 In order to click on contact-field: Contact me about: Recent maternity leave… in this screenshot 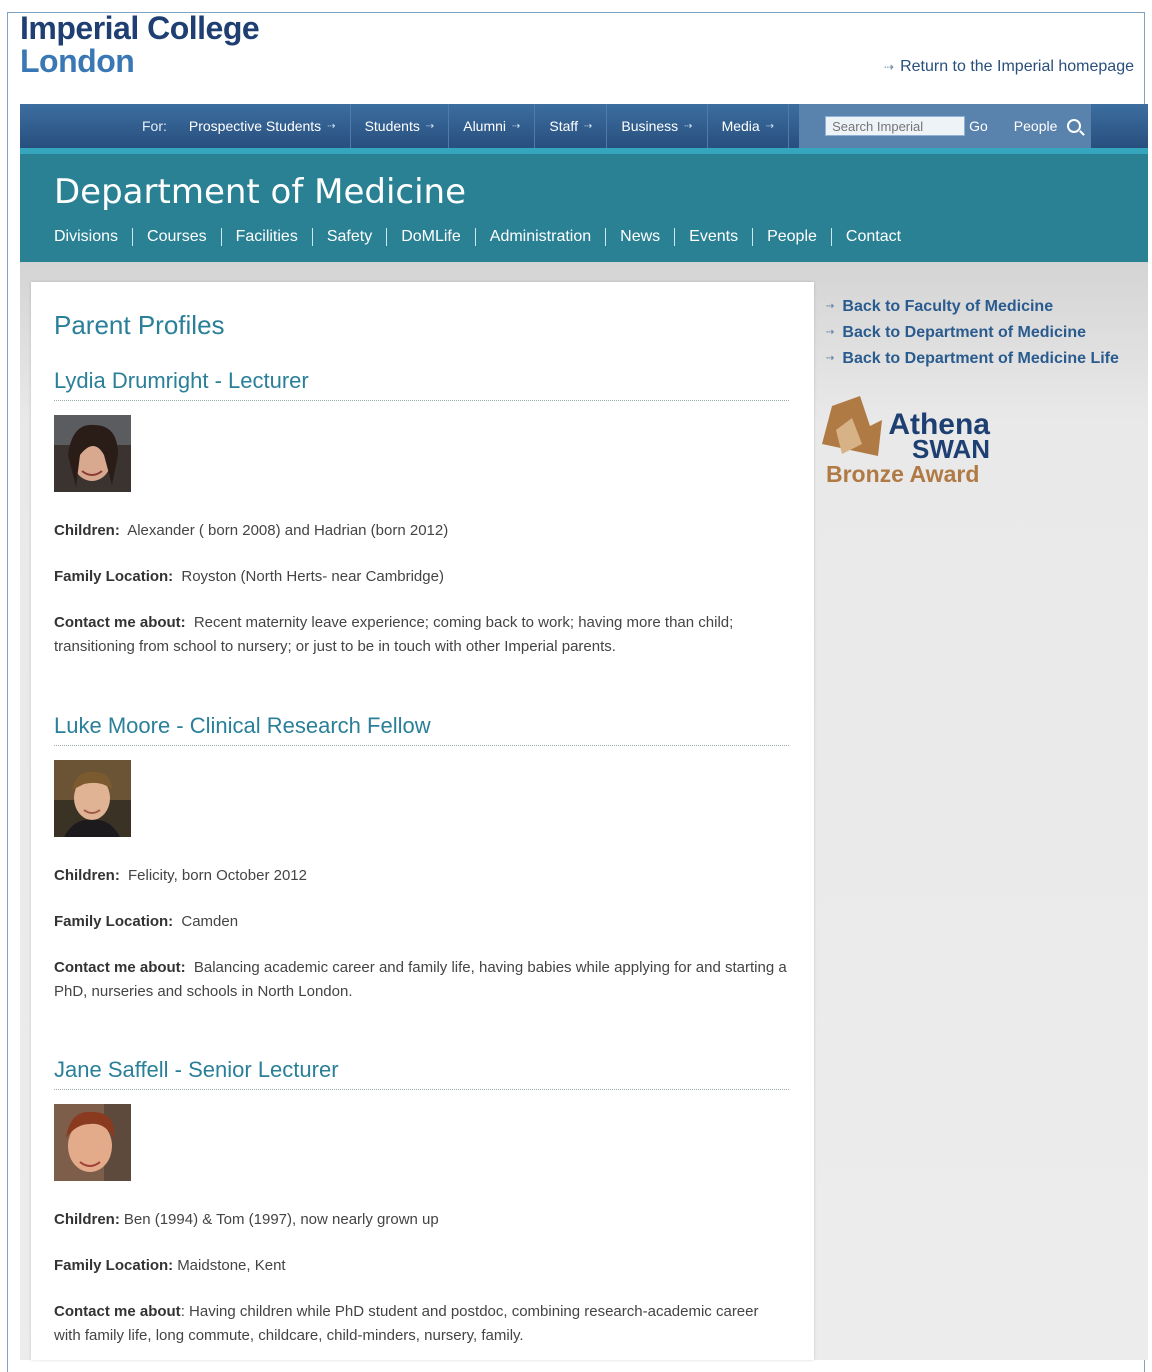, I will do `click(421, 635)`.